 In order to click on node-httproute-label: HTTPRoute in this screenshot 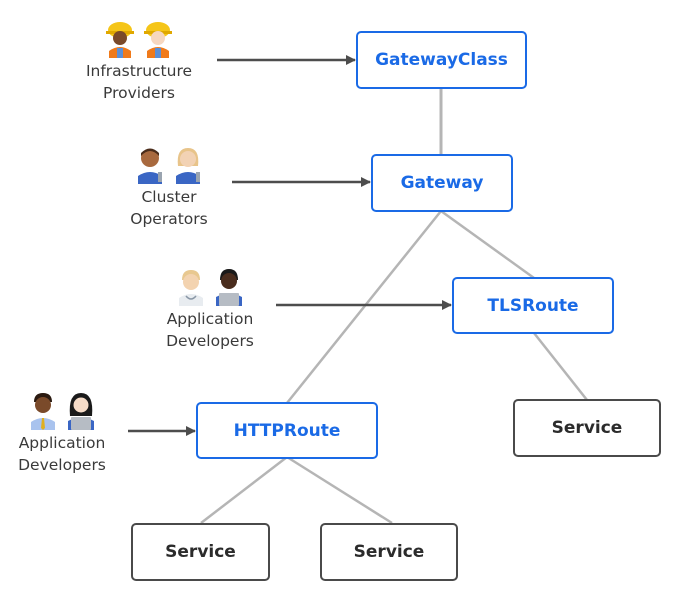, I will do `click(287, 430)`.